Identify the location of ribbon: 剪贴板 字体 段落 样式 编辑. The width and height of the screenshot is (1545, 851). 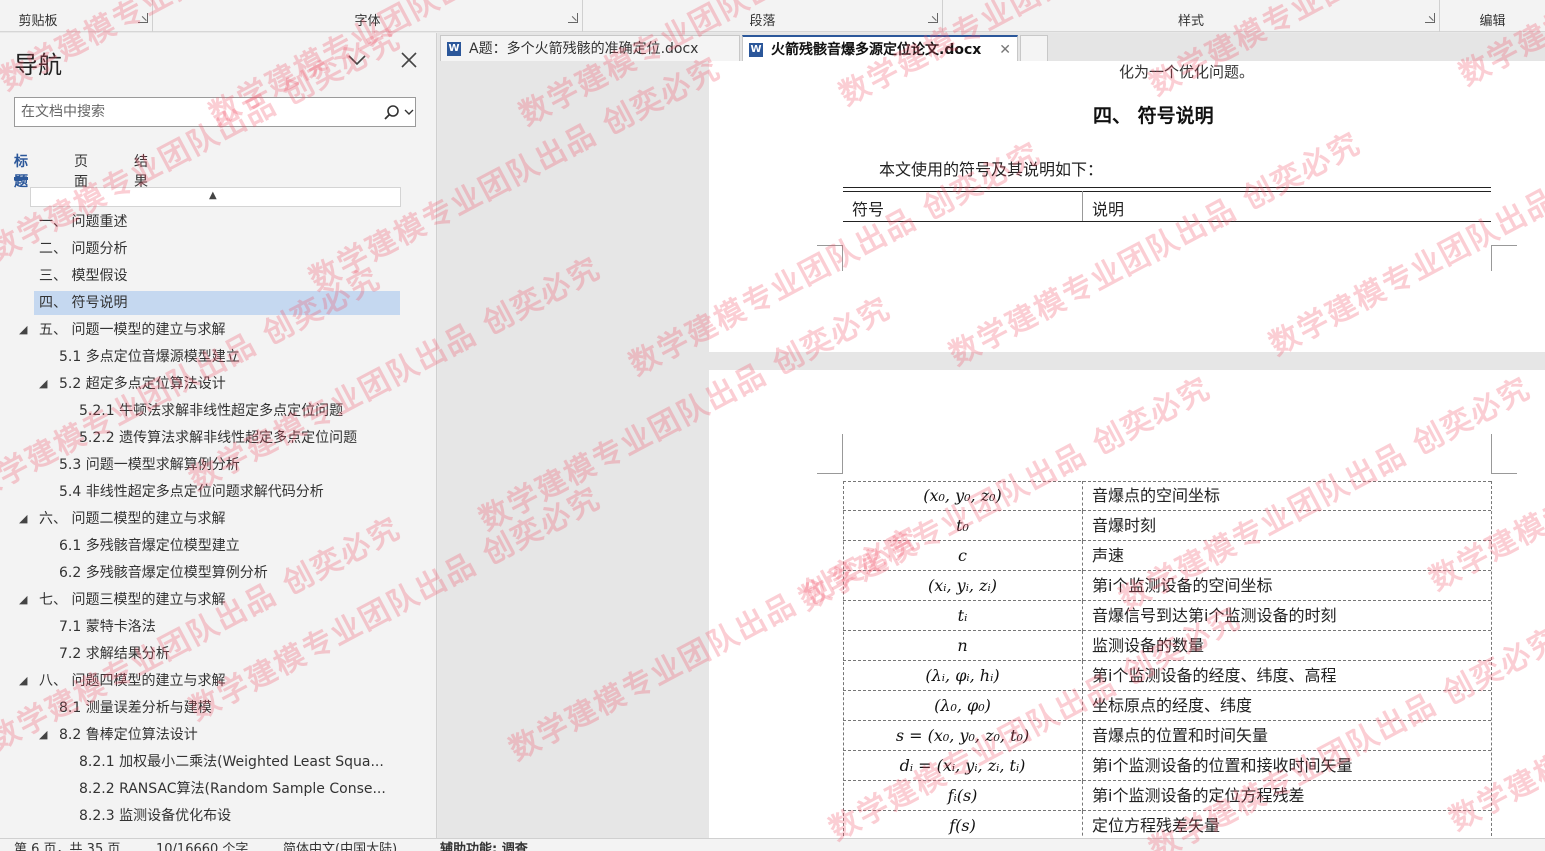
(772, 16).